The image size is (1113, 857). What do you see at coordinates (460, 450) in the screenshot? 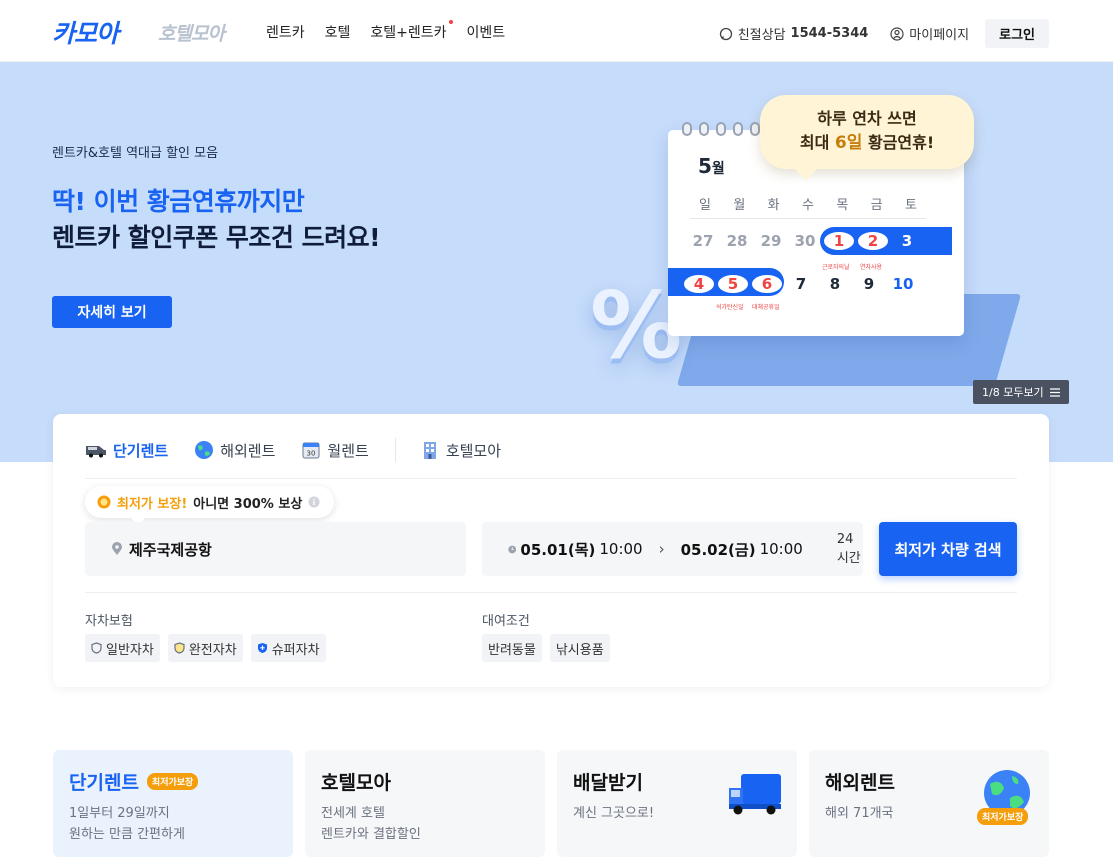
I see `tab-hotelmoa: 호텔모아` at bounding box center [460, 450].